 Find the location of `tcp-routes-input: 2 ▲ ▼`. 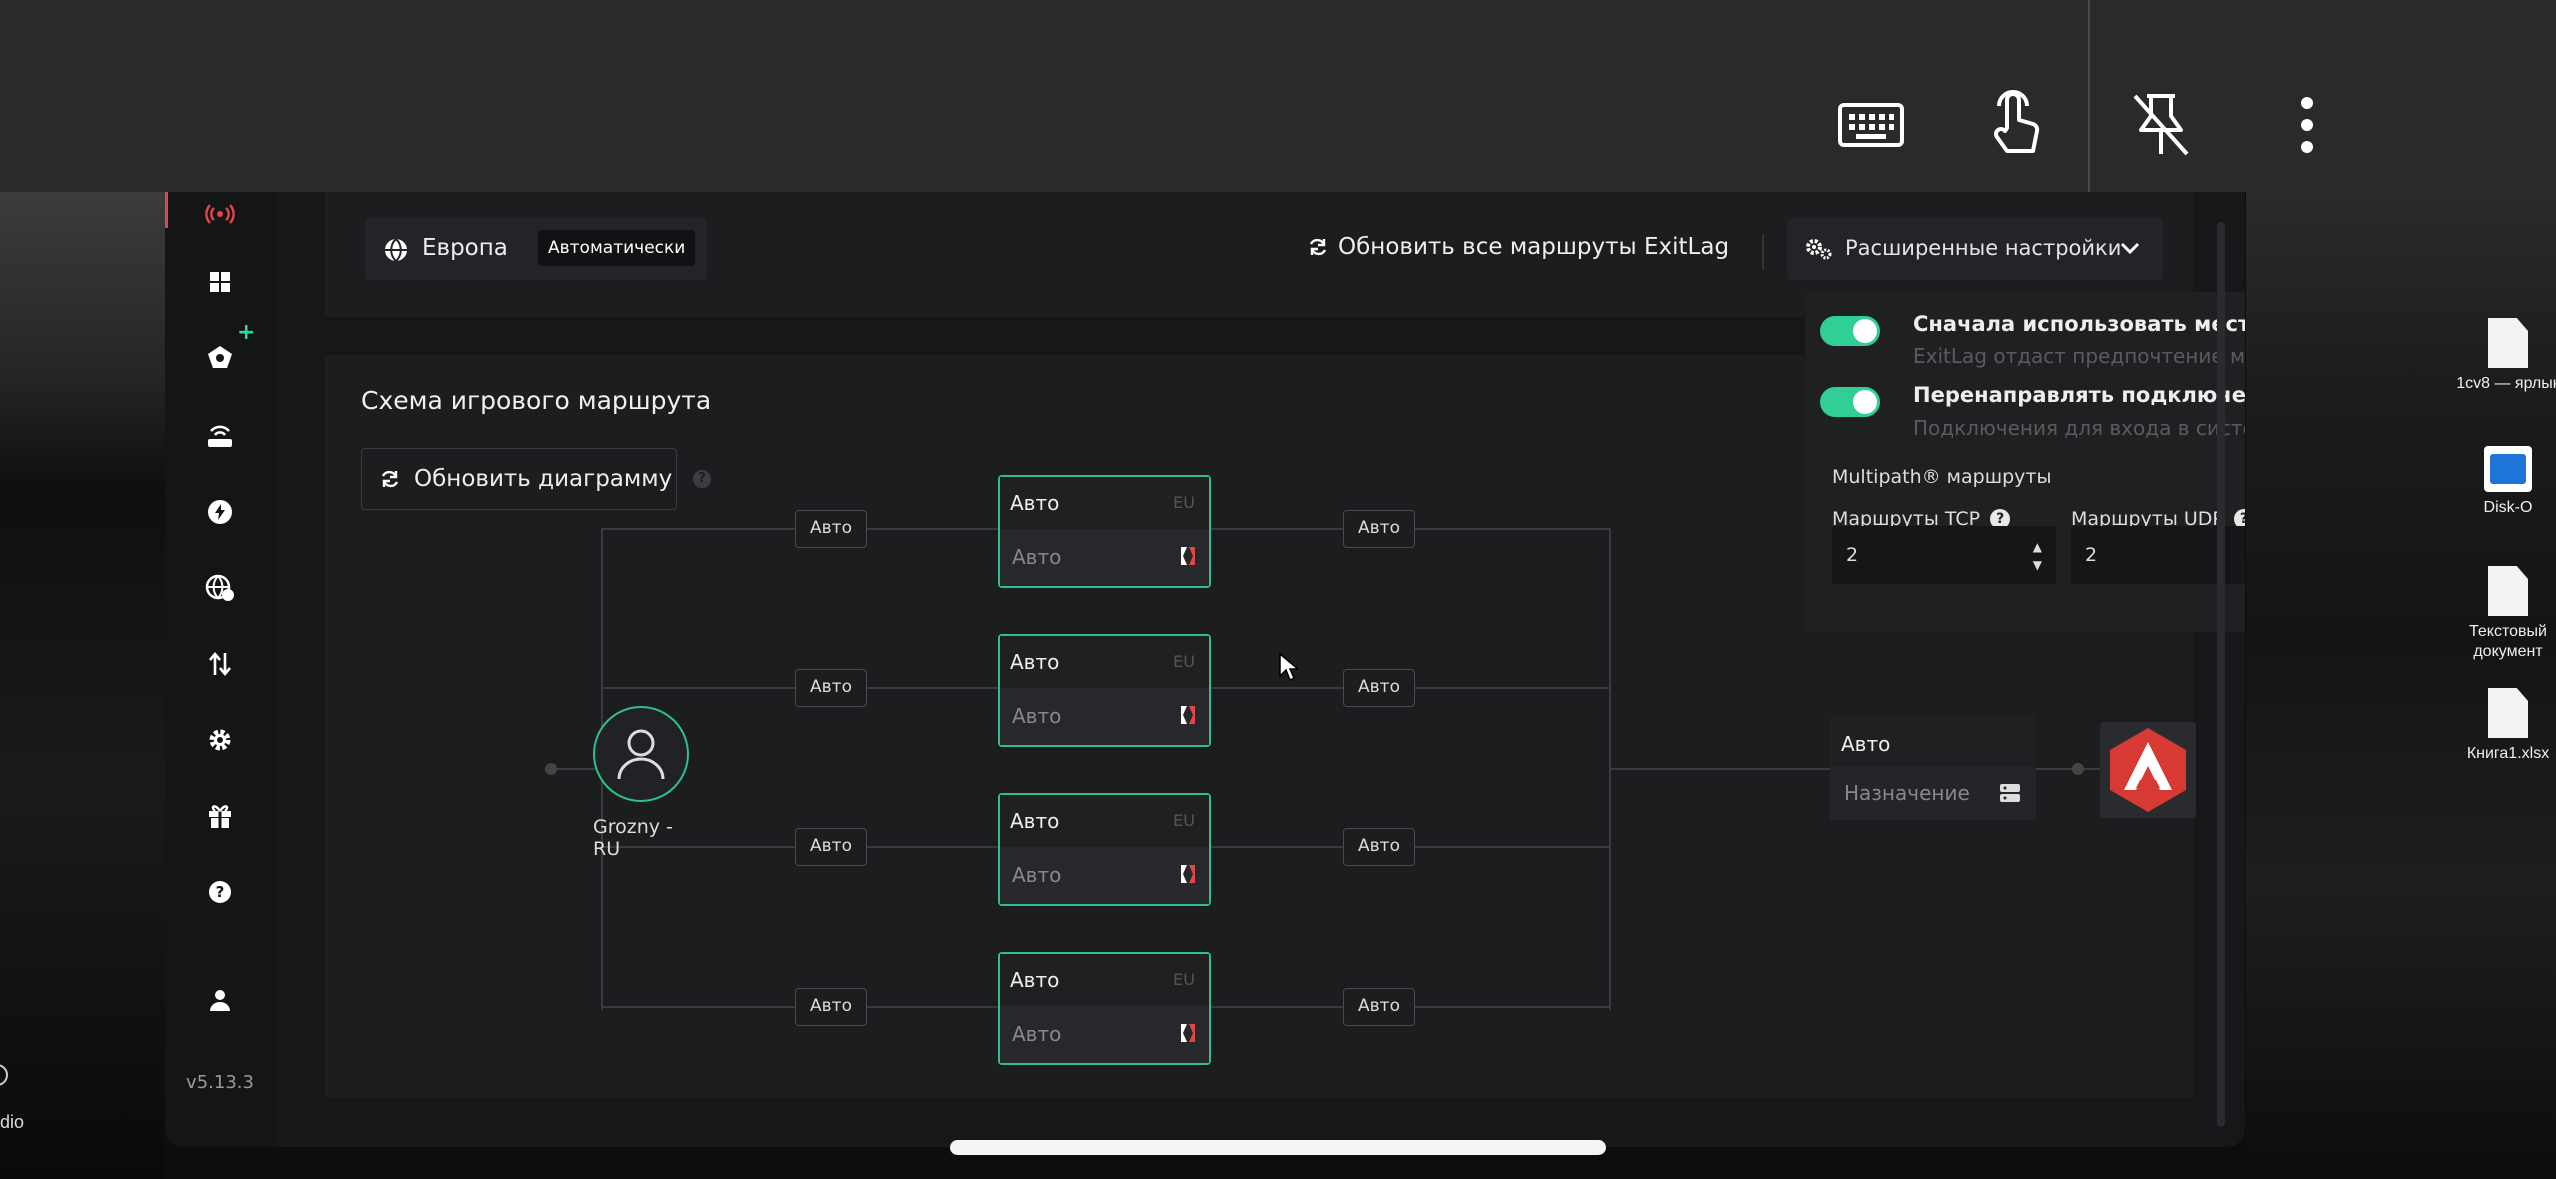

tcp-routes-input: 2 ▲ ▼ is located at coordinates (1944, 555).